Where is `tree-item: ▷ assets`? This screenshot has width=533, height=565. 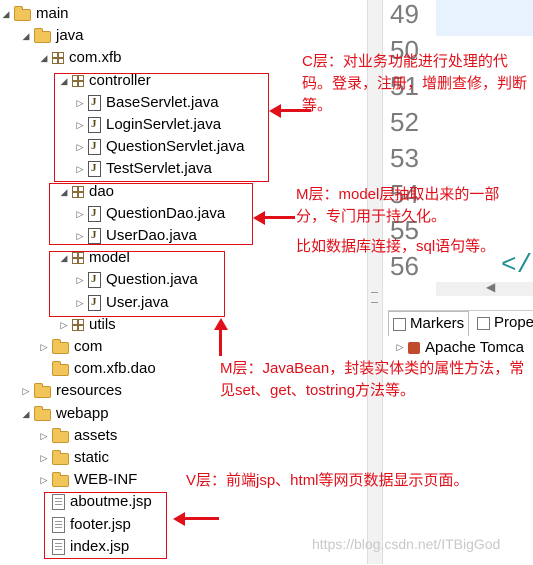
tree-item: ▷ assets is located at coordinates (78, 436).